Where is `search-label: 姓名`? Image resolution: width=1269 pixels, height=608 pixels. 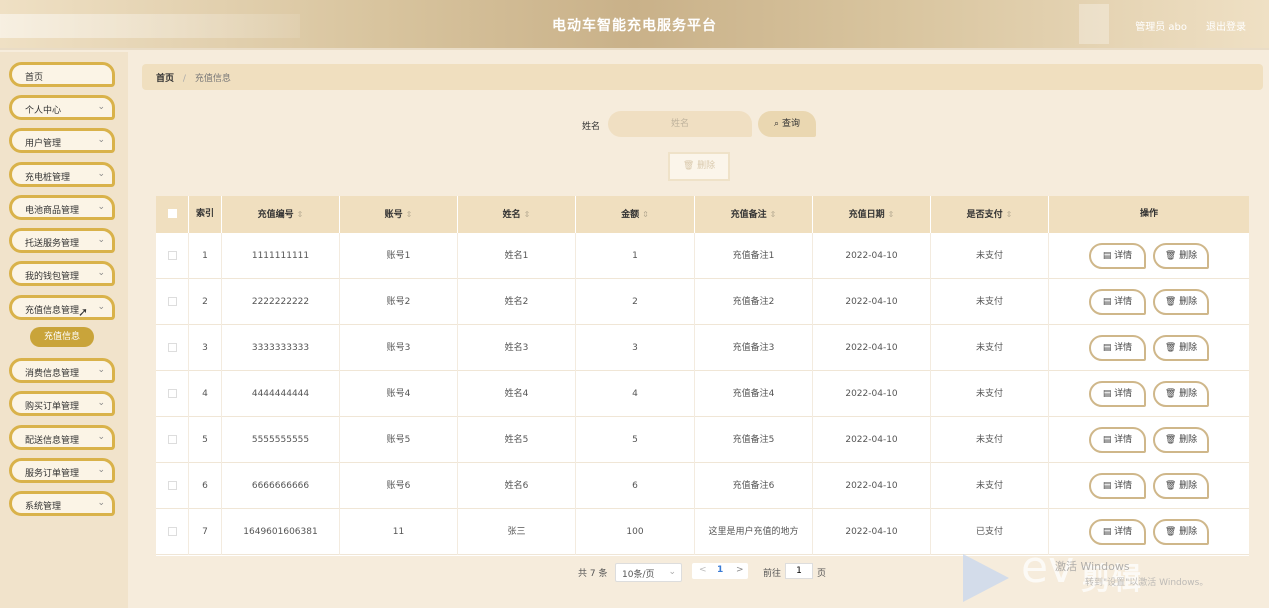 search-label: 姓名 is located at coordinates (591, 127).